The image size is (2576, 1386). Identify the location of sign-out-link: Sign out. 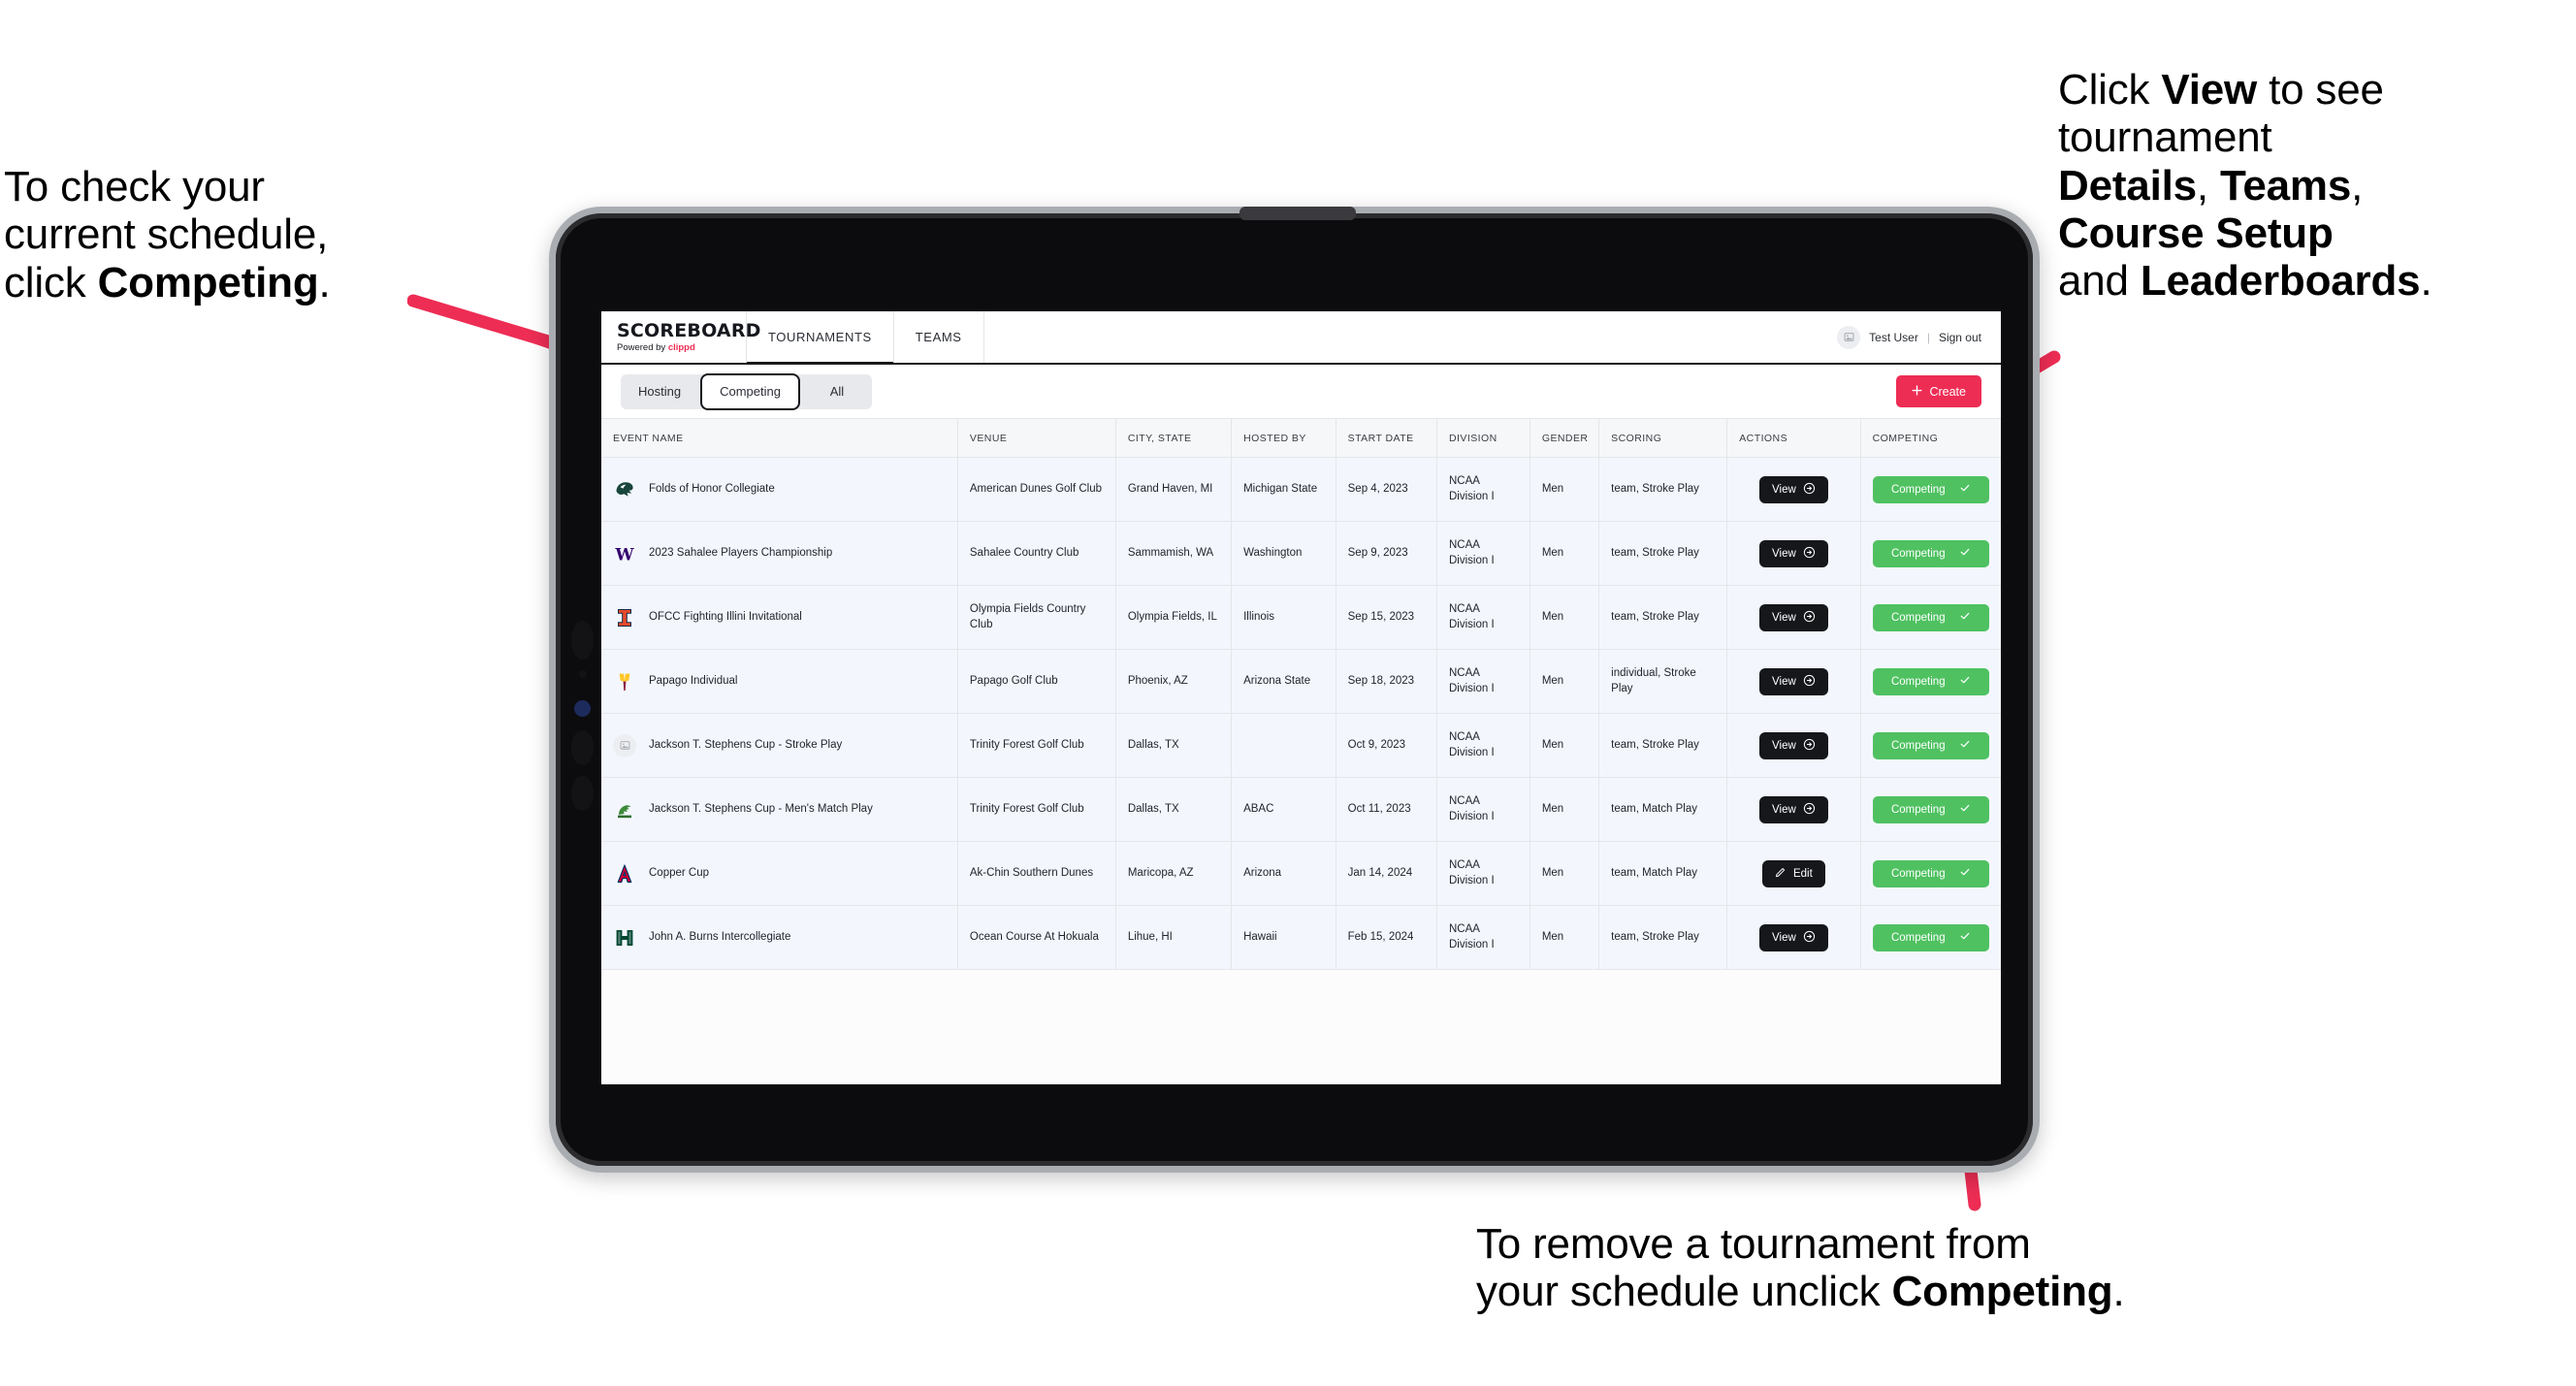
(1960, 337).